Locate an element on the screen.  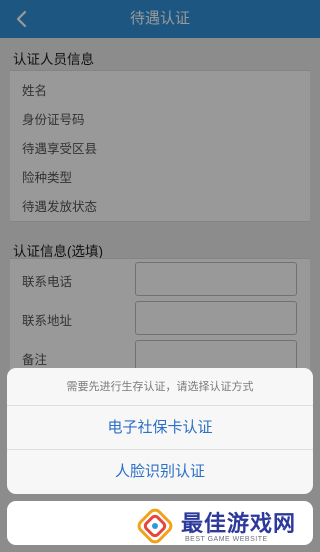
watermark: 最佳游戏网 BEST GAME WEBSITE is located at coordinates (223, 527).